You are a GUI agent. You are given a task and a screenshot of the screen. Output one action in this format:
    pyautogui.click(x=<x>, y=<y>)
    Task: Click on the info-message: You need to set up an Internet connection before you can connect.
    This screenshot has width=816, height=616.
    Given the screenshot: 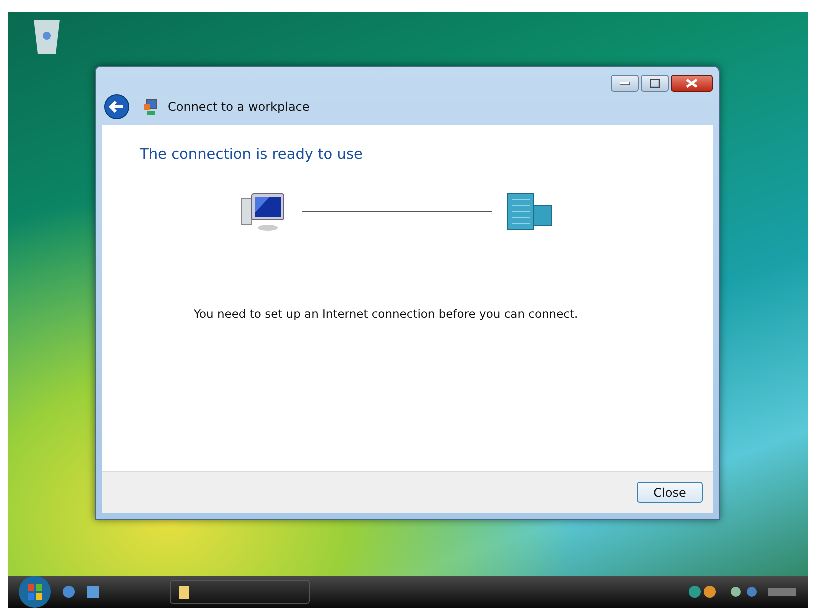 What is the action you would take?
    pyautogui.click(x=387, y=314)
    